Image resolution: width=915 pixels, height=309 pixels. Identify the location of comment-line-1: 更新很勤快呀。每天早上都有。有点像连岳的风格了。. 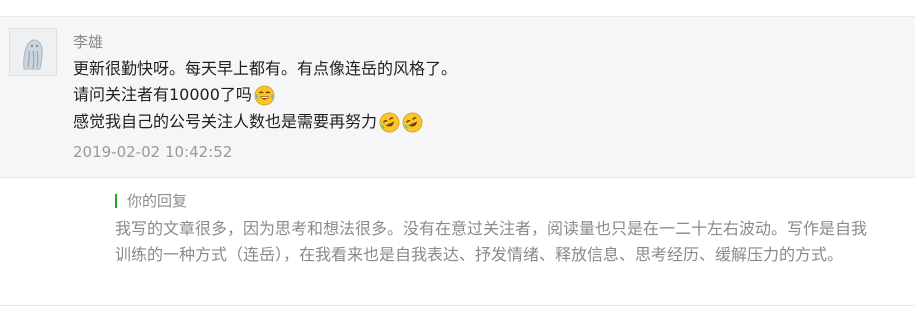
(265, 69).